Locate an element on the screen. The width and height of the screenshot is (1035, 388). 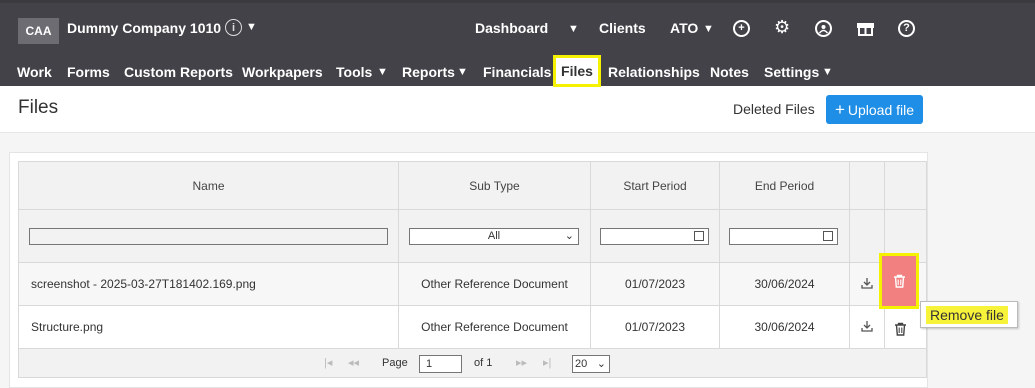
reports-chevron-down-icon: ▼ is located at coordinates (462, 72).